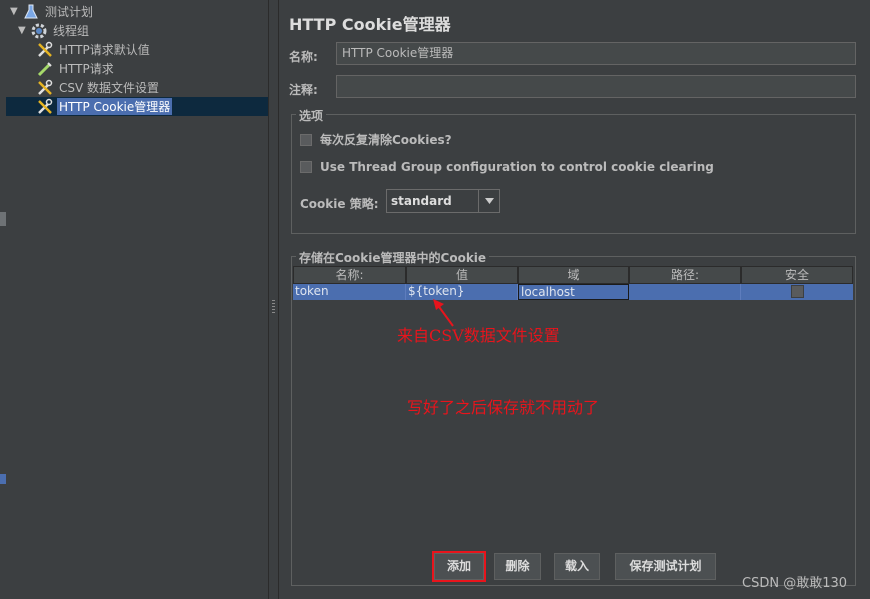 The width and height of the screenshot is (870, 599). What do you see at coordinates (31, 12) in the screenshot?
I see `test-plan-icon` at bounding box center [31, 12].